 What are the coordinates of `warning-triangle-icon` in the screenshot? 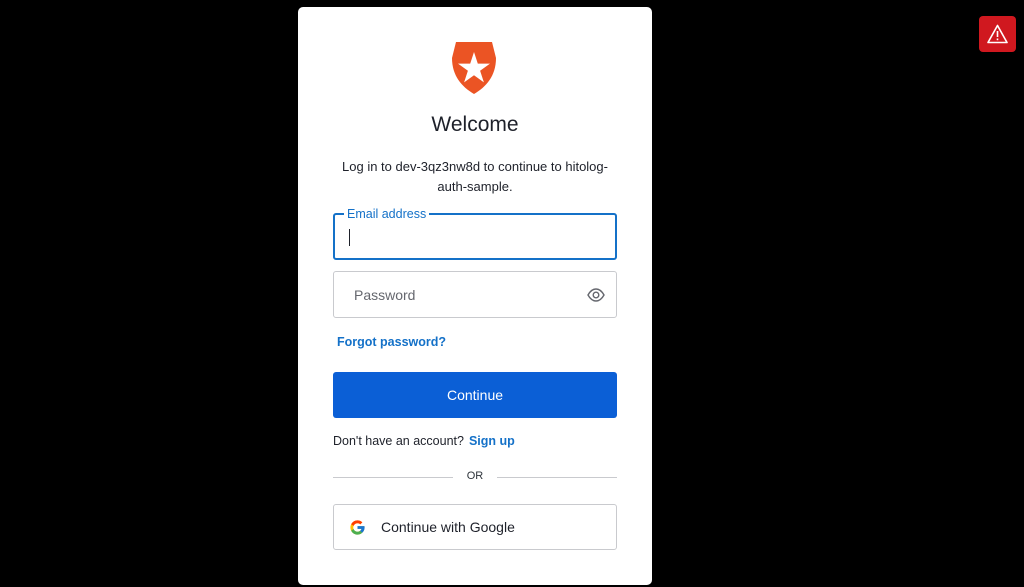 It's located at (997, 34).